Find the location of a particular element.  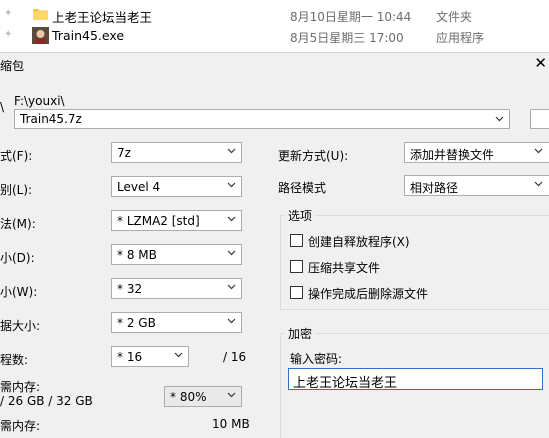

memory-info: / 26 GB / 32 GB is located at coordinates (46, 401).